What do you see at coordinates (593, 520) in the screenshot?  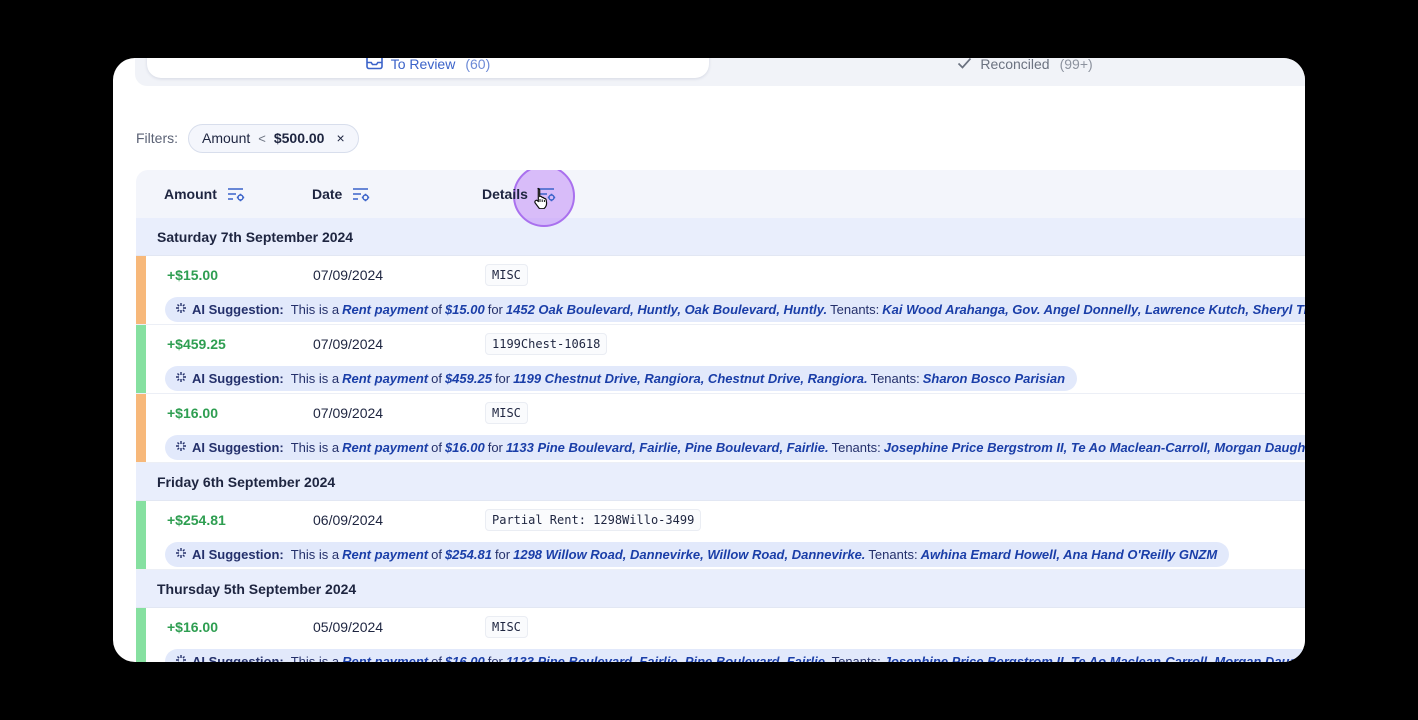 I see `transaction-reference: Partial Rent: 1298Willo-3499` at bounding box center [593, 520].